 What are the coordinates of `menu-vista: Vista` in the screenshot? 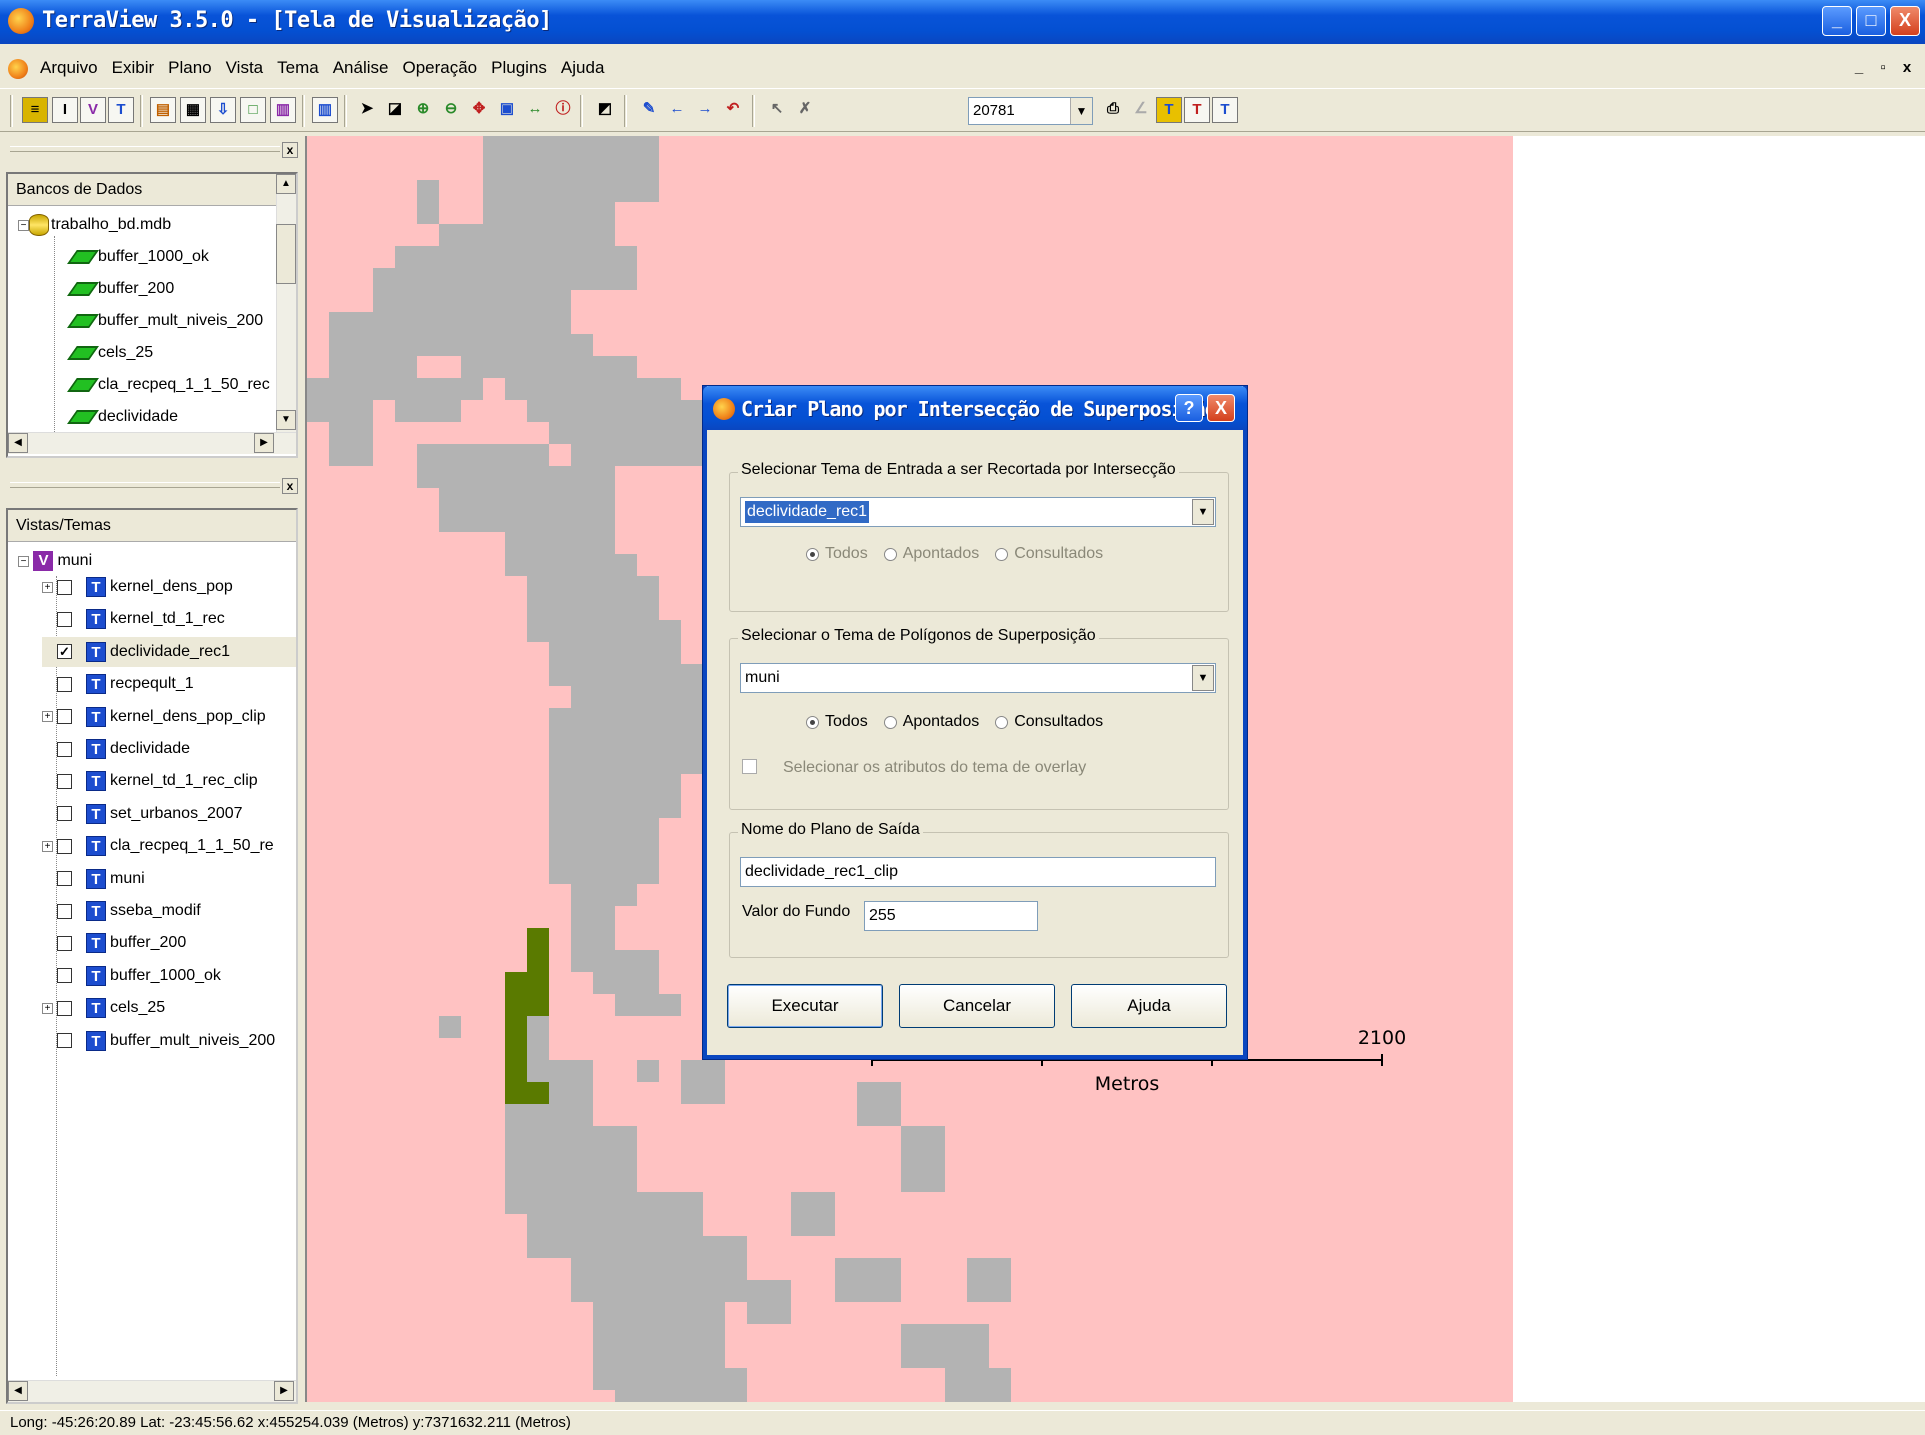 It's located at (245, 68).